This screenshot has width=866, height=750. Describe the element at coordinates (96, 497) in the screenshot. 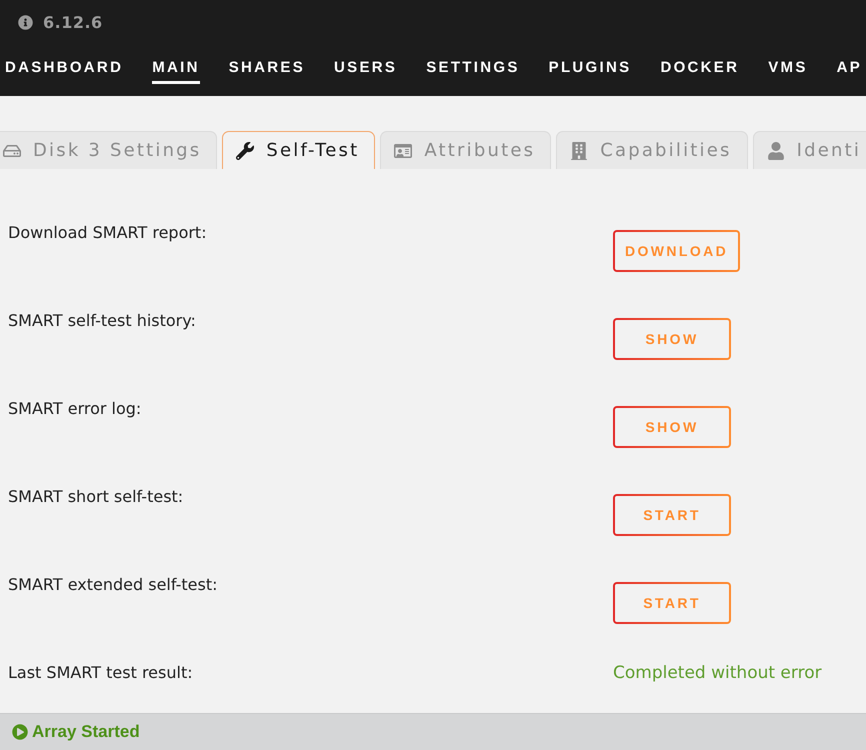

I see `setting-label: SMART short self-test:` at that location.